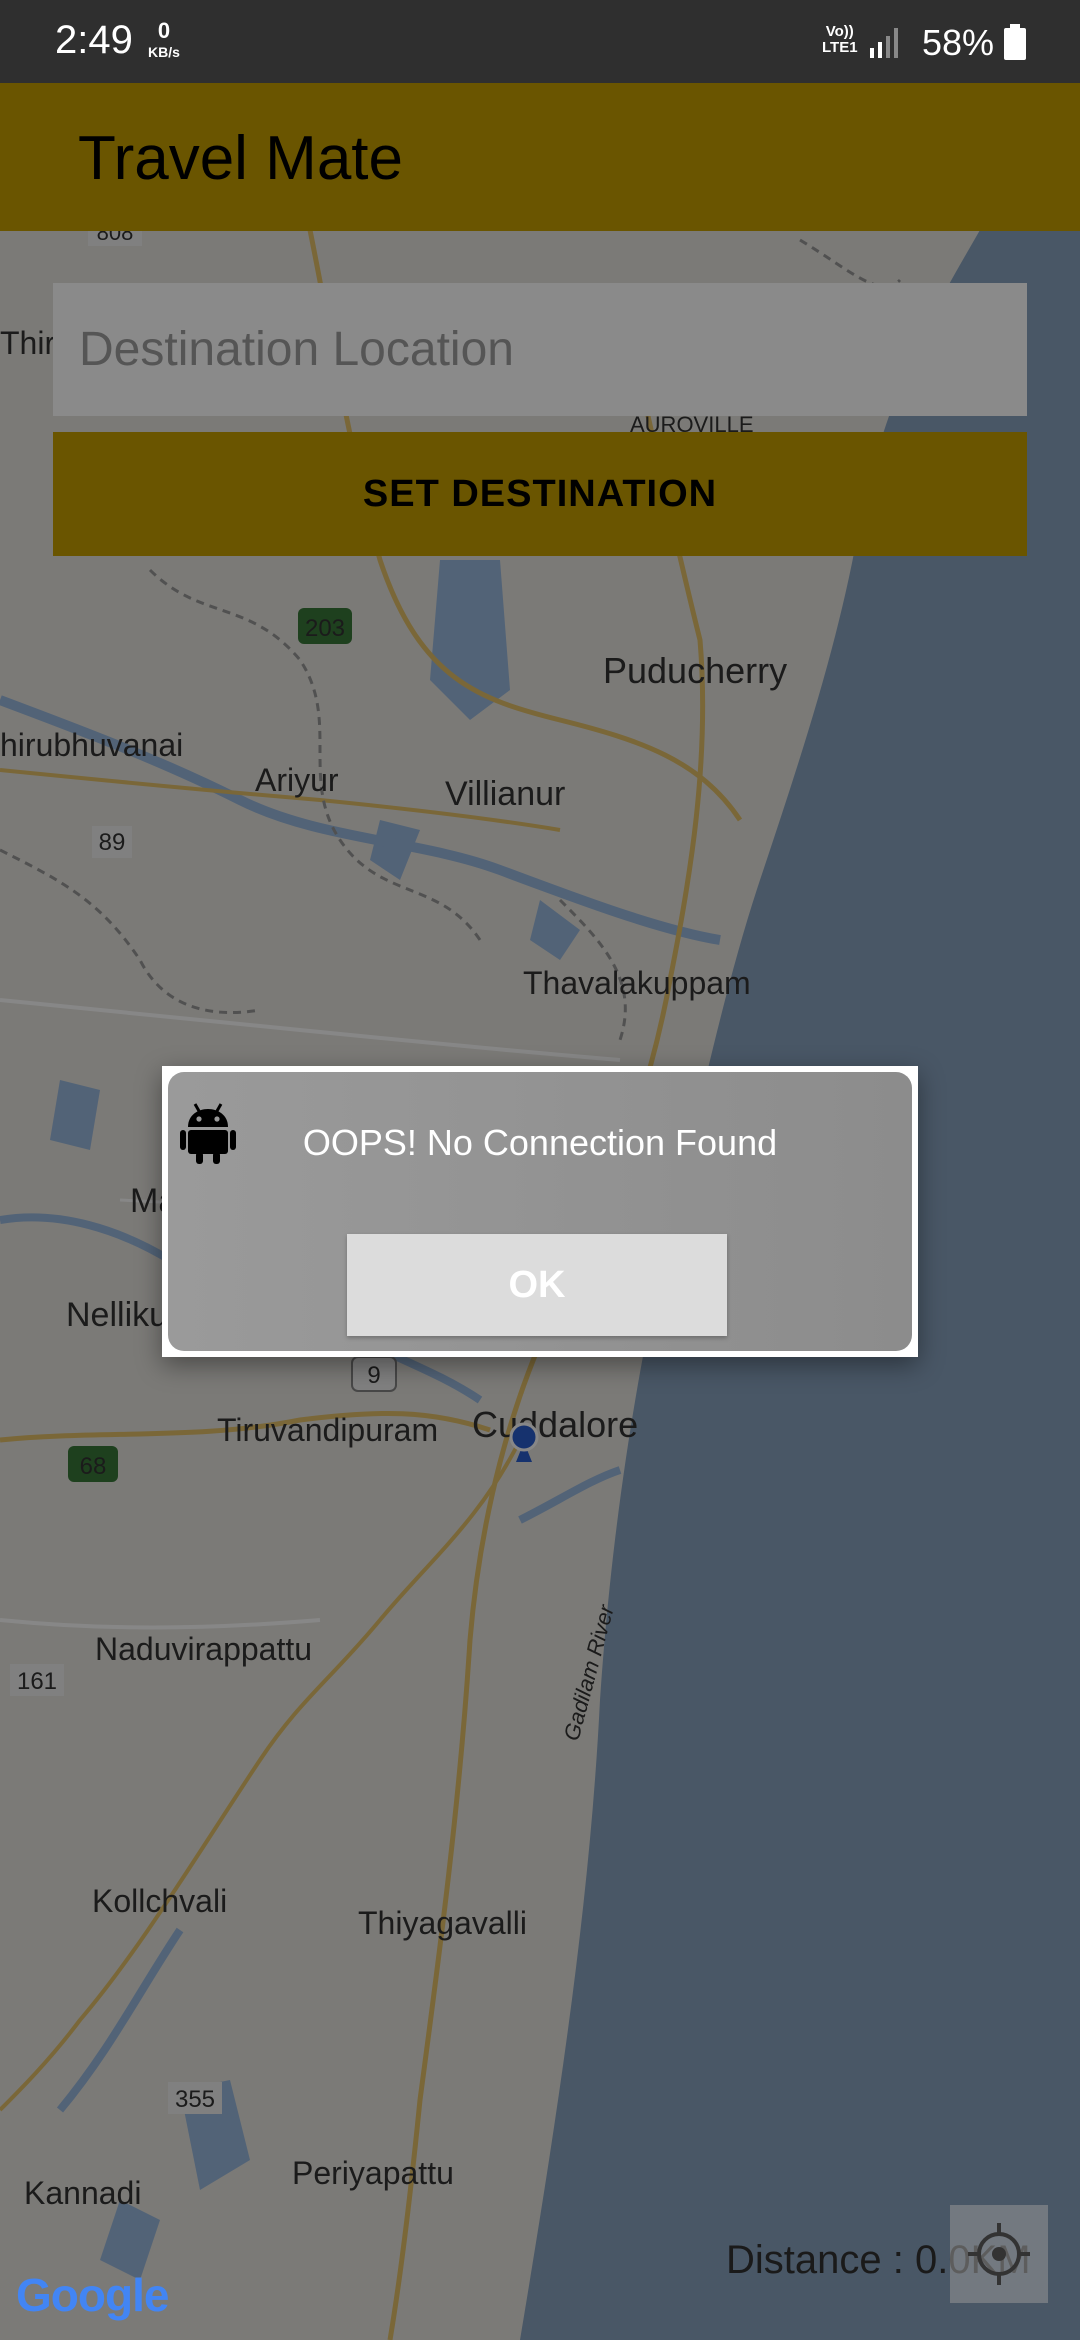  I want to click on dialog-message: OOPS! No Connection Found, so click(540, 1142).